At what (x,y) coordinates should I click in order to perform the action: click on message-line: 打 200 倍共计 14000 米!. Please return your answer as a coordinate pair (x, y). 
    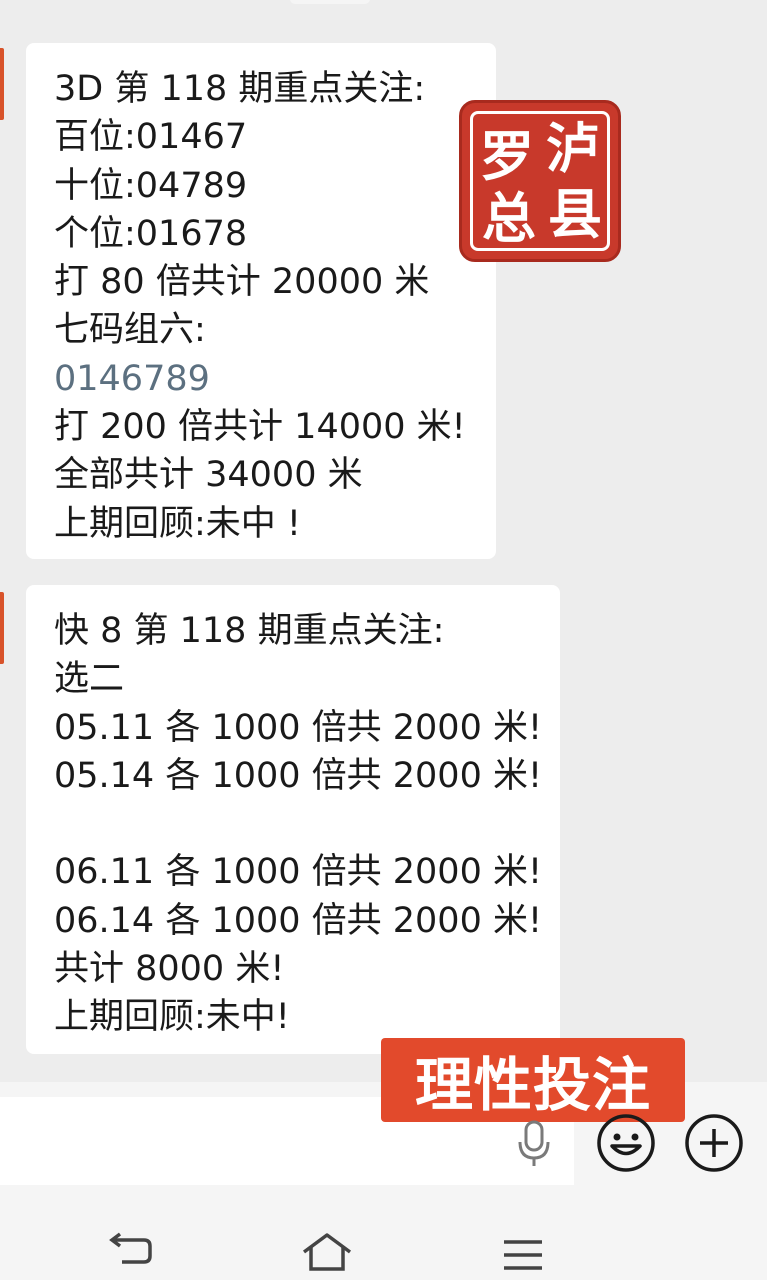
    Looking at the image, I should click on (260, 427).